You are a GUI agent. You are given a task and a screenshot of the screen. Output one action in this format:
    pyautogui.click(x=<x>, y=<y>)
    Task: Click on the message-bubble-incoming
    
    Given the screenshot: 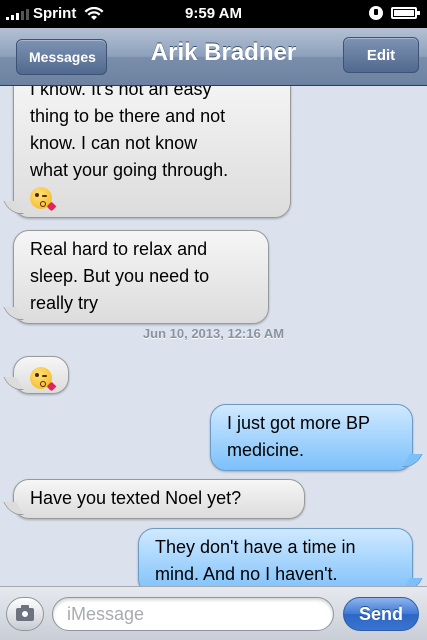 What is the action you would take?
    pyautogui.click(x=41, y=375)
    